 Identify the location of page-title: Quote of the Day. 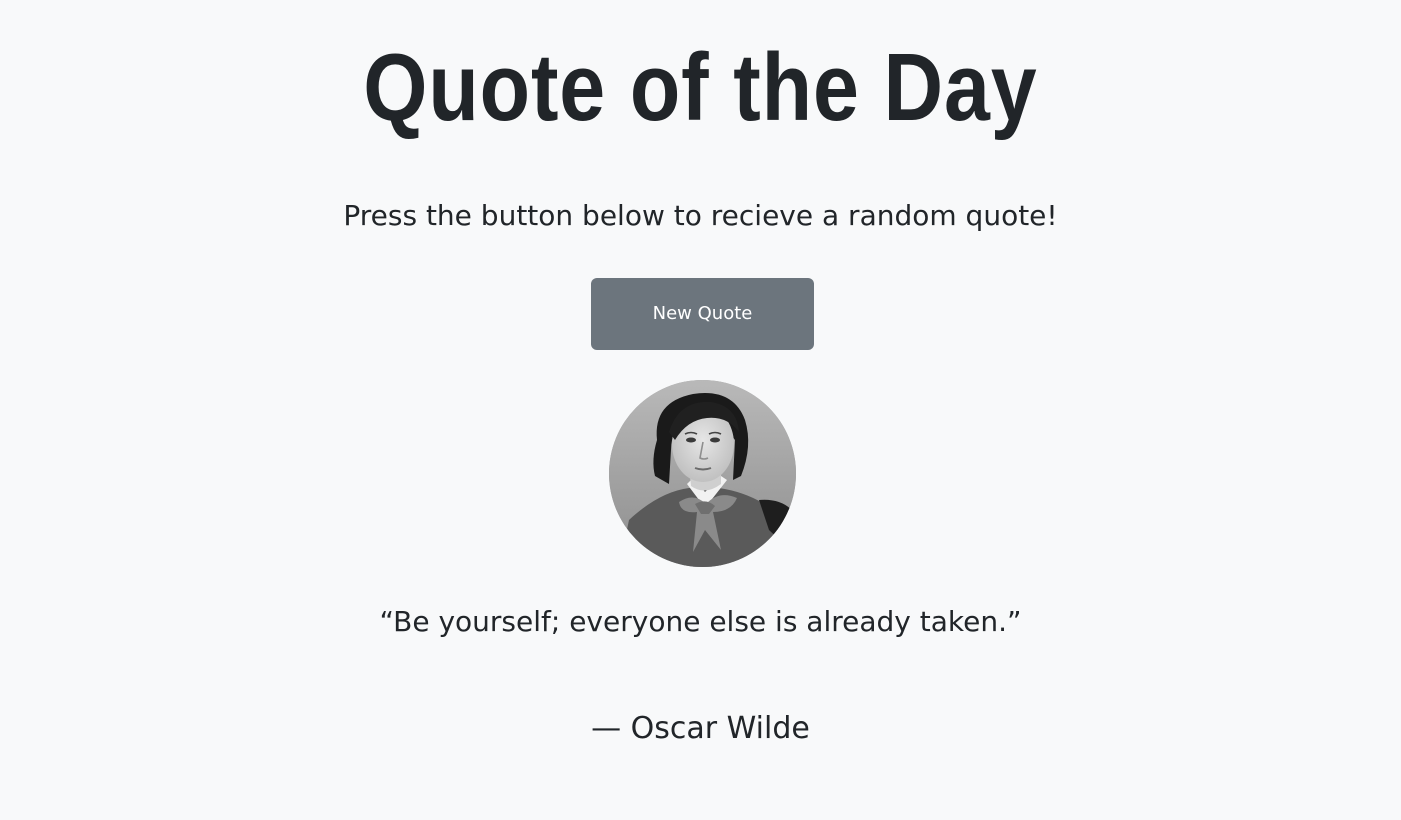
(700, 87).